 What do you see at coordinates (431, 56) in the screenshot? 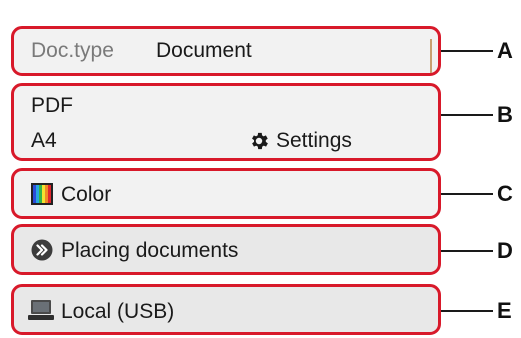
I see `scroll-indicator` at bounding box center [431, 56].